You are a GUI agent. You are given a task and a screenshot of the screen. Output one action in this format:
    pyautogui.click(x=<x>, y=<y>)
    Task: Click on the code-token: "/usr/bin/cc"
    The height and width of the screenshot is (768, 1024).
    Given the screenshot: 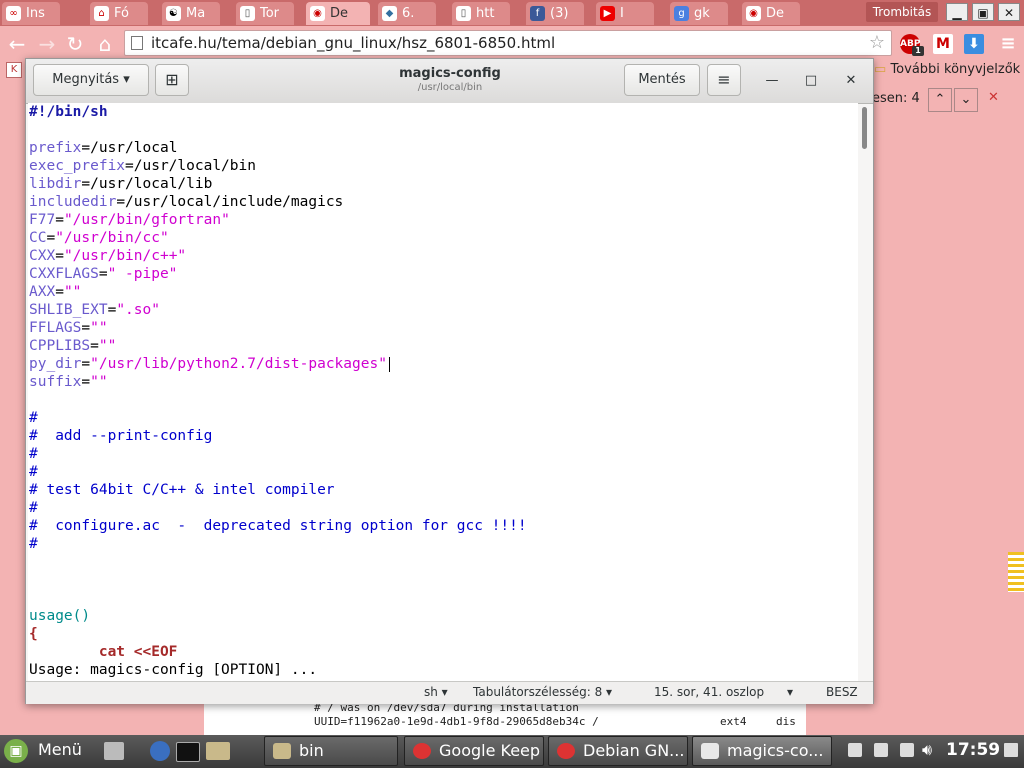 What is the action you would take?
    pyautogui.click(x=112, y=238)
    